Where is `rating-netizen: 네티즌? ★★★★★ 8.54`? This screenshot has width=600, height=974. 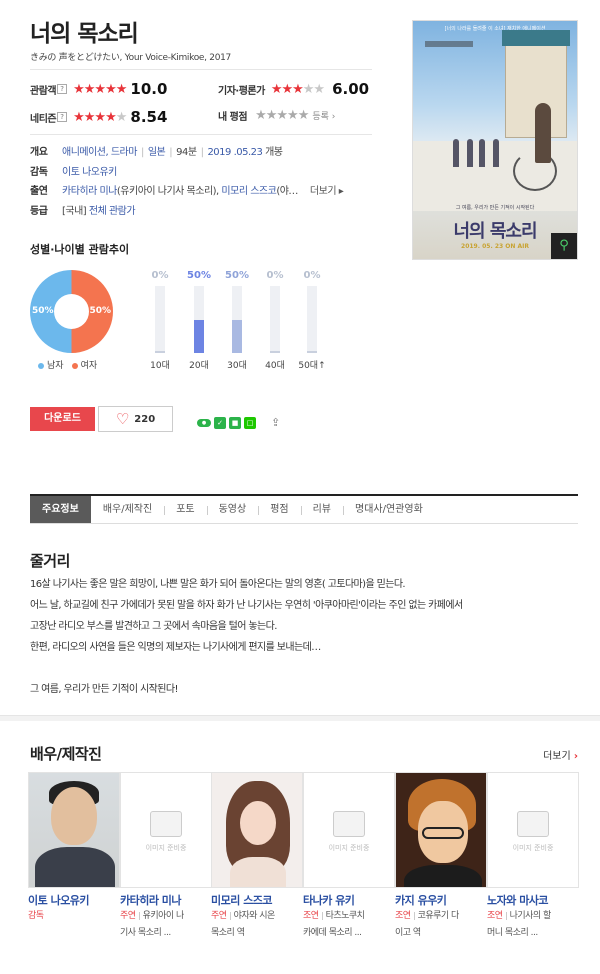 rating-netizen: 네티즌? ★★★★★ 8.54 is located at coordinates (98, 117).